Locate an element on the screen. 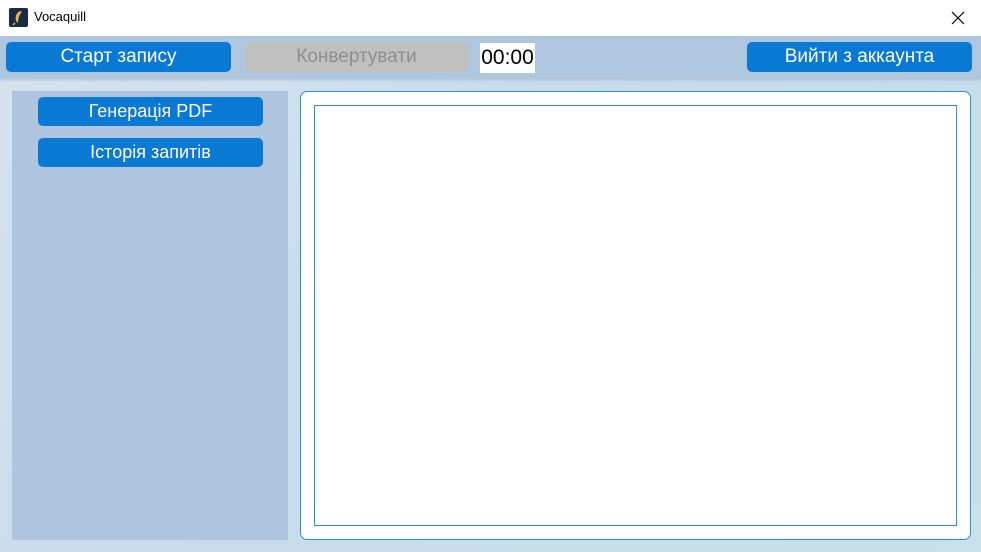  convert-button: Конвертувати is located at coordinates (356, 57).